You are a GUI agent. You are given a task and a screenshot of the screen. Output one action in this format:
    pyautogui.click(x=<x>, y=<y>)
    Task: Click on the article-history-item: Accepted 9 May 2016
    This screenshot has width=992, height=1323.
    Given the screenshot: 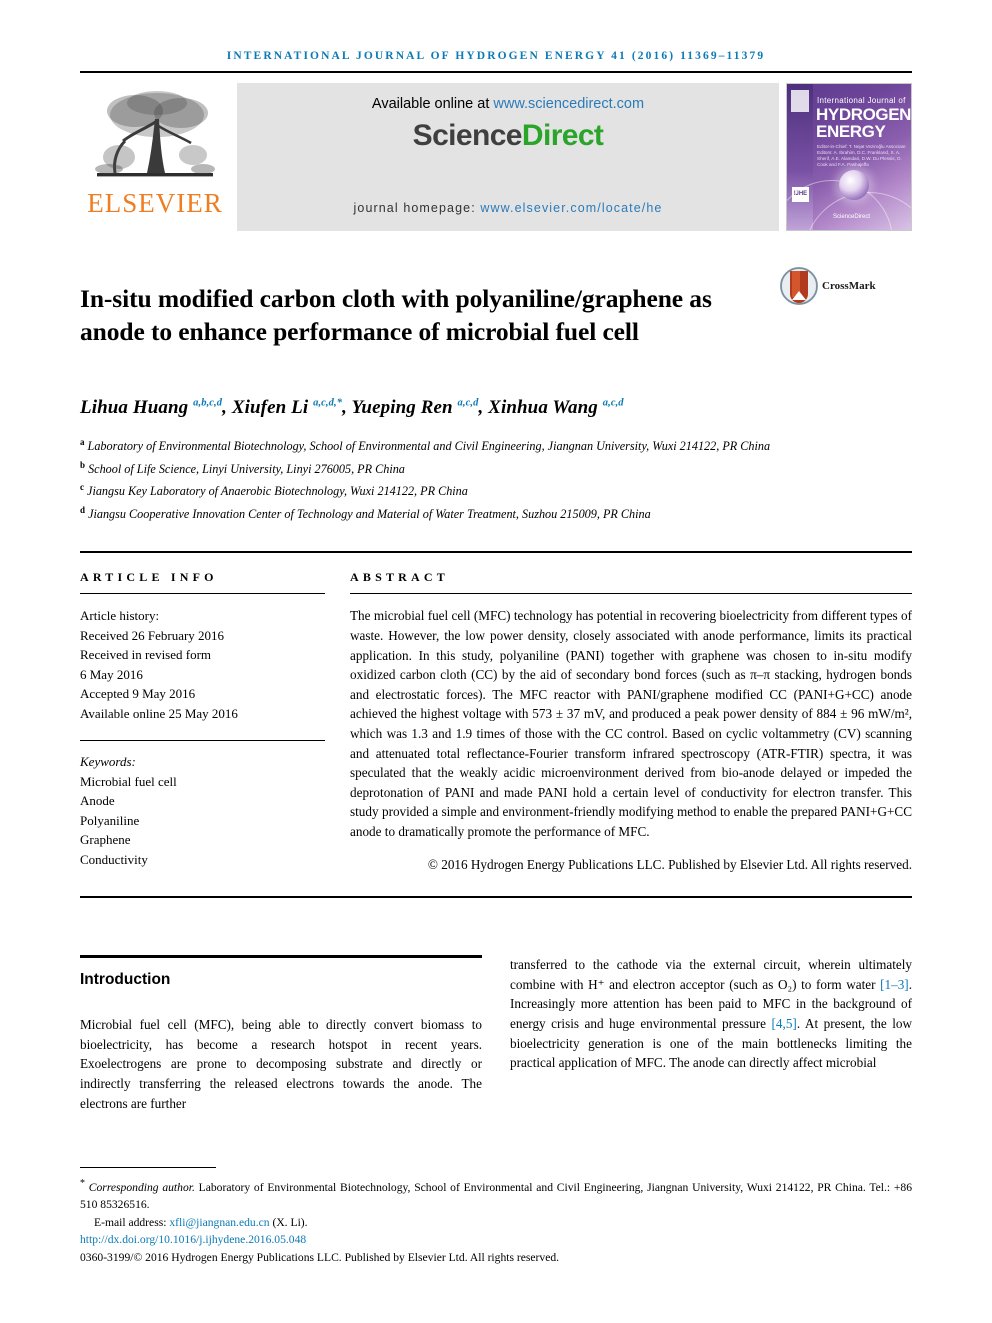 What is the action you would take?
    pyautogui.click(x=138, y=694)
    